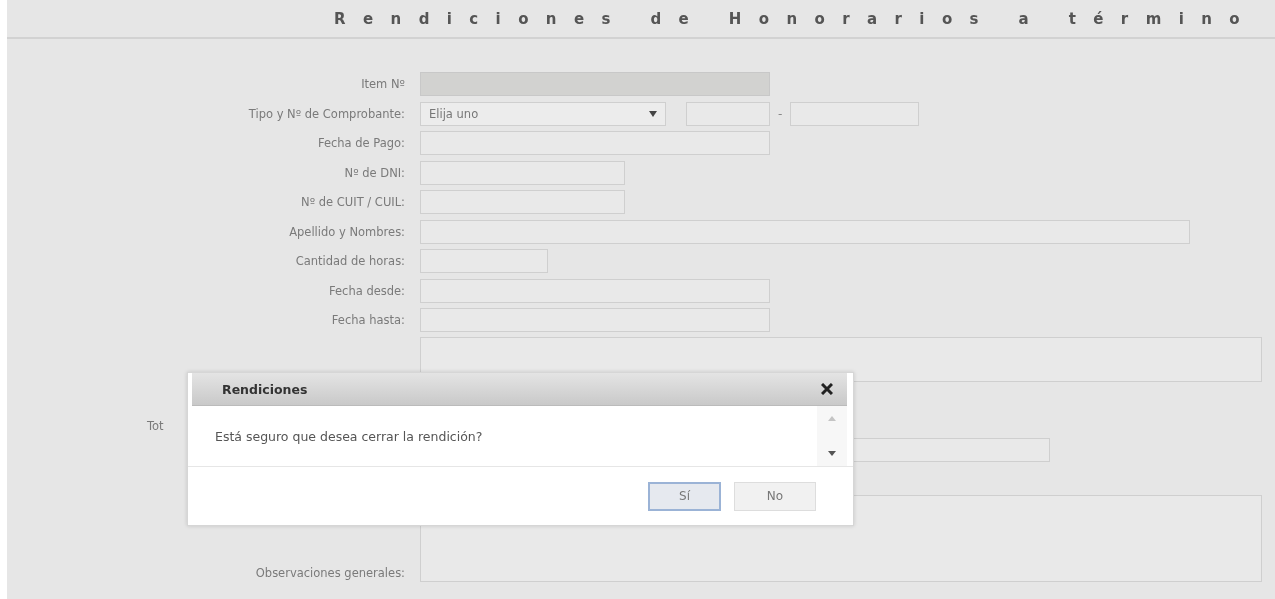  Describe the element at coordinates (827, 389) in the screenshot. I see `close-icon` at that location.